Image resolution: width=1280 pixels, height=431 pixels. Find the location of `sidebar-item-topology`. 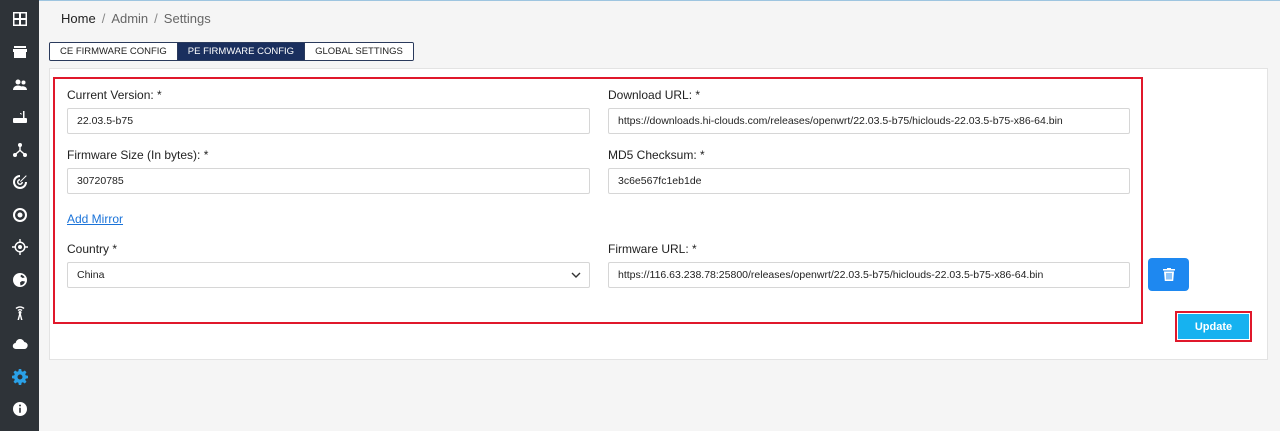

sidebar-item-topology is located at coordinates (19, 150).